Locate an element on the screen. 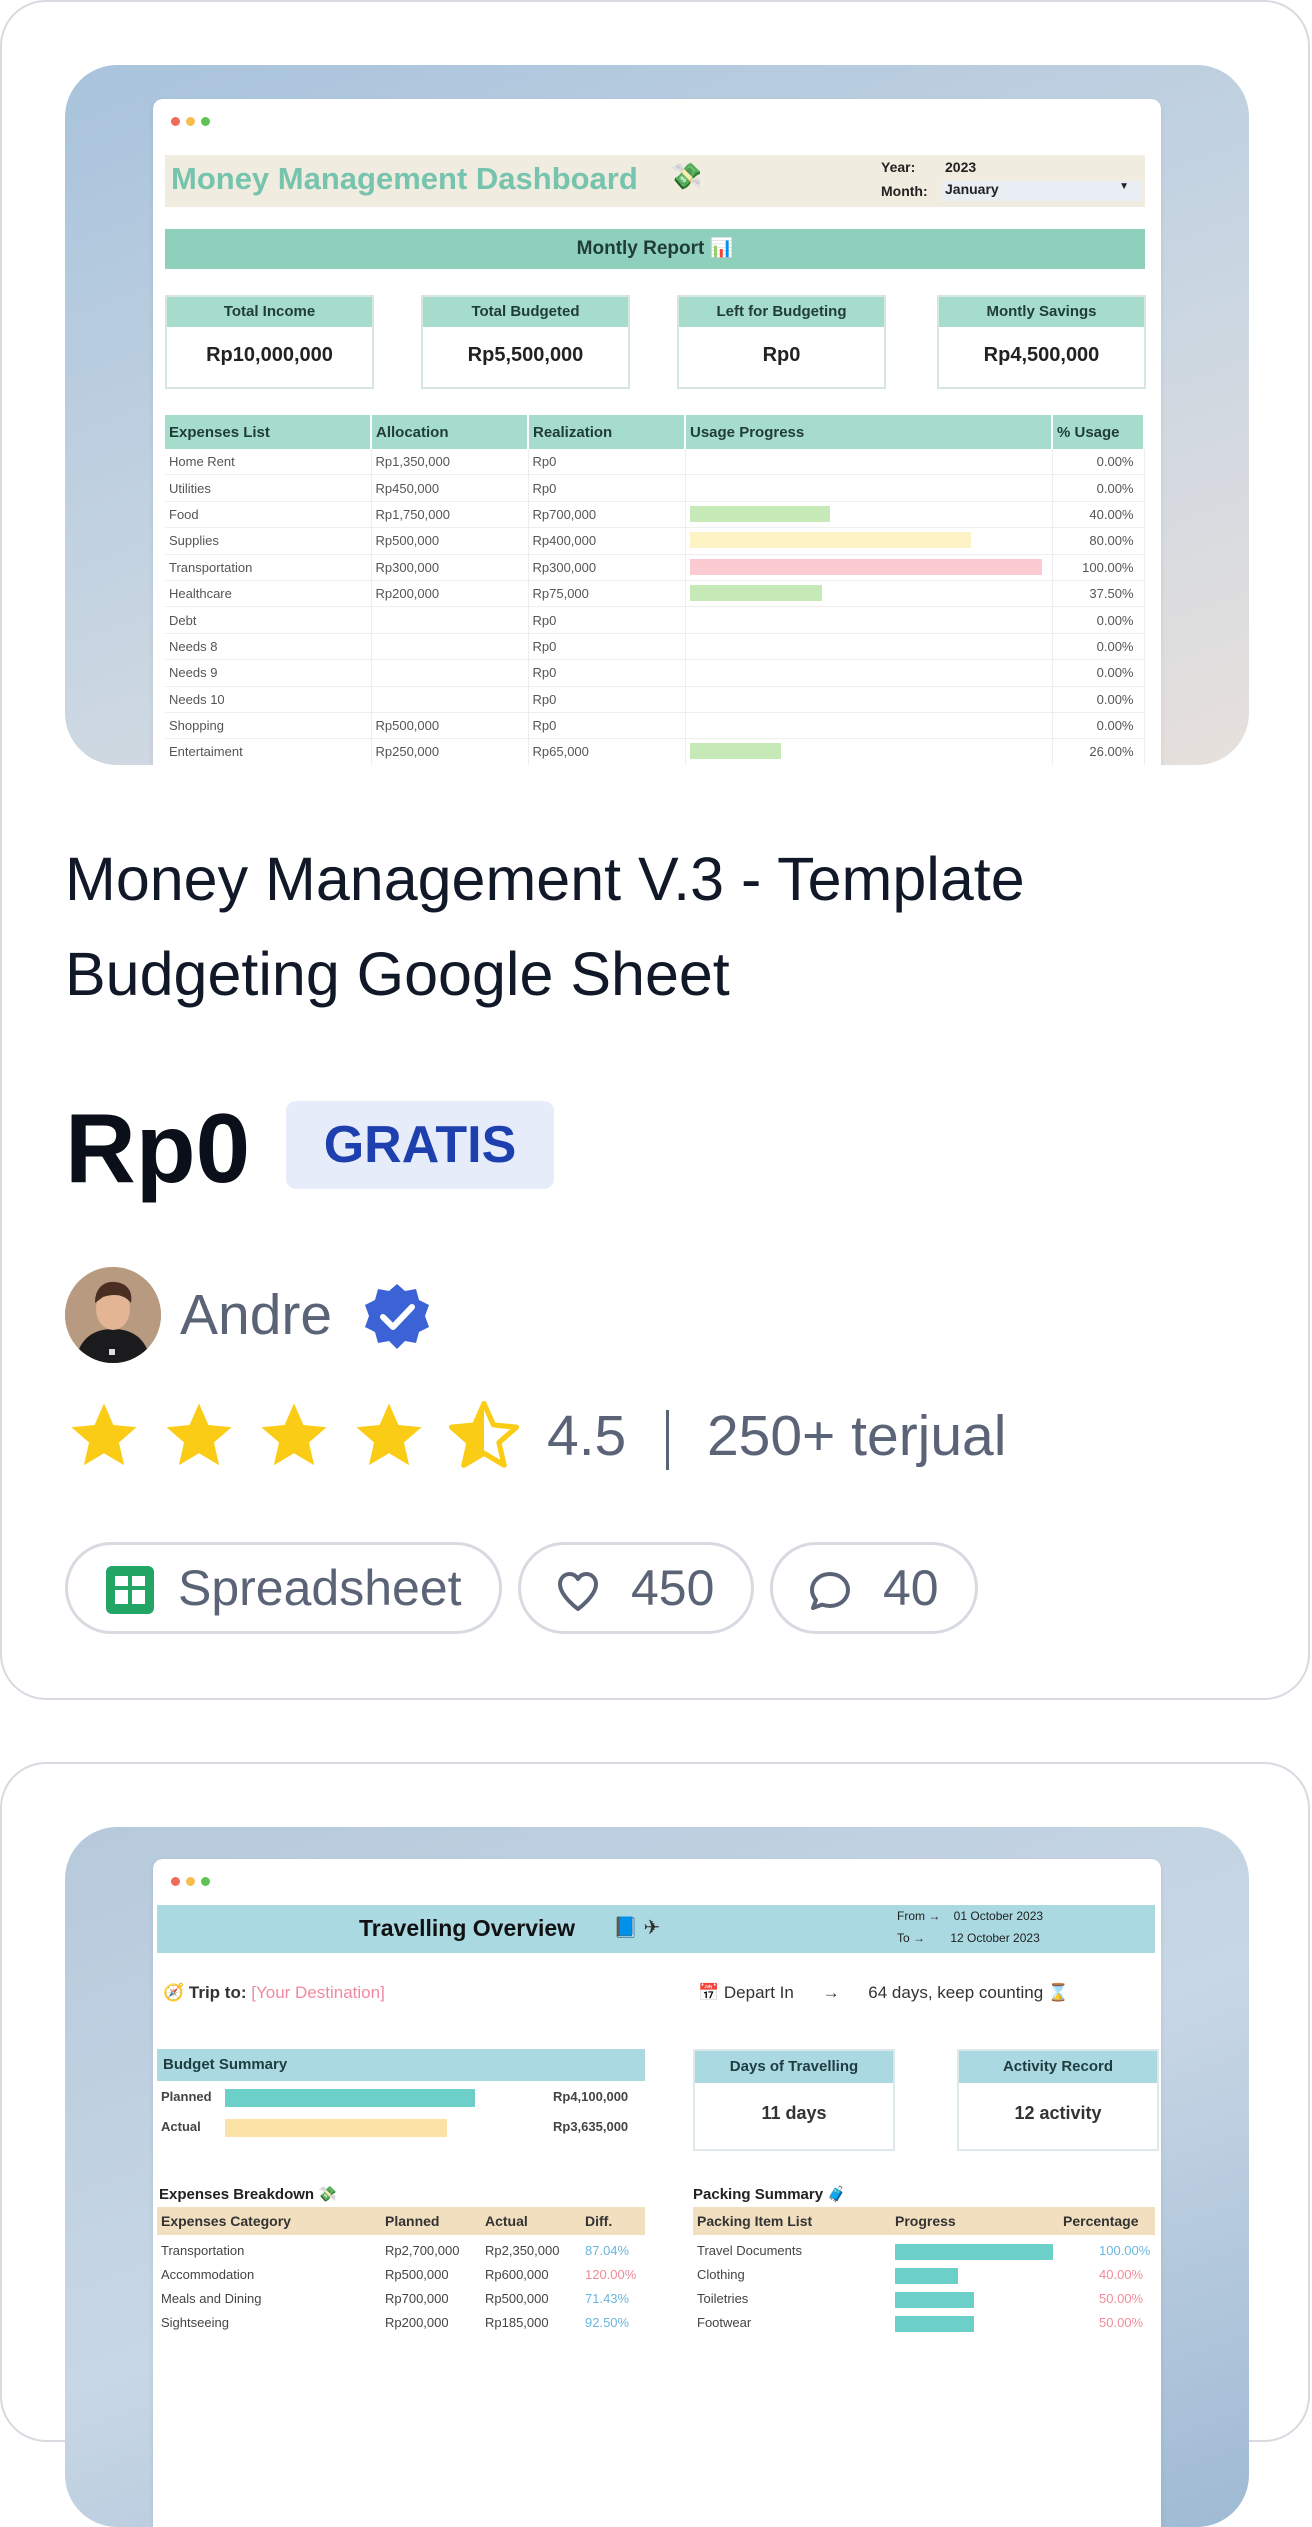  packing-item-cell: Toiletries is located at coordinates (723, 2298).